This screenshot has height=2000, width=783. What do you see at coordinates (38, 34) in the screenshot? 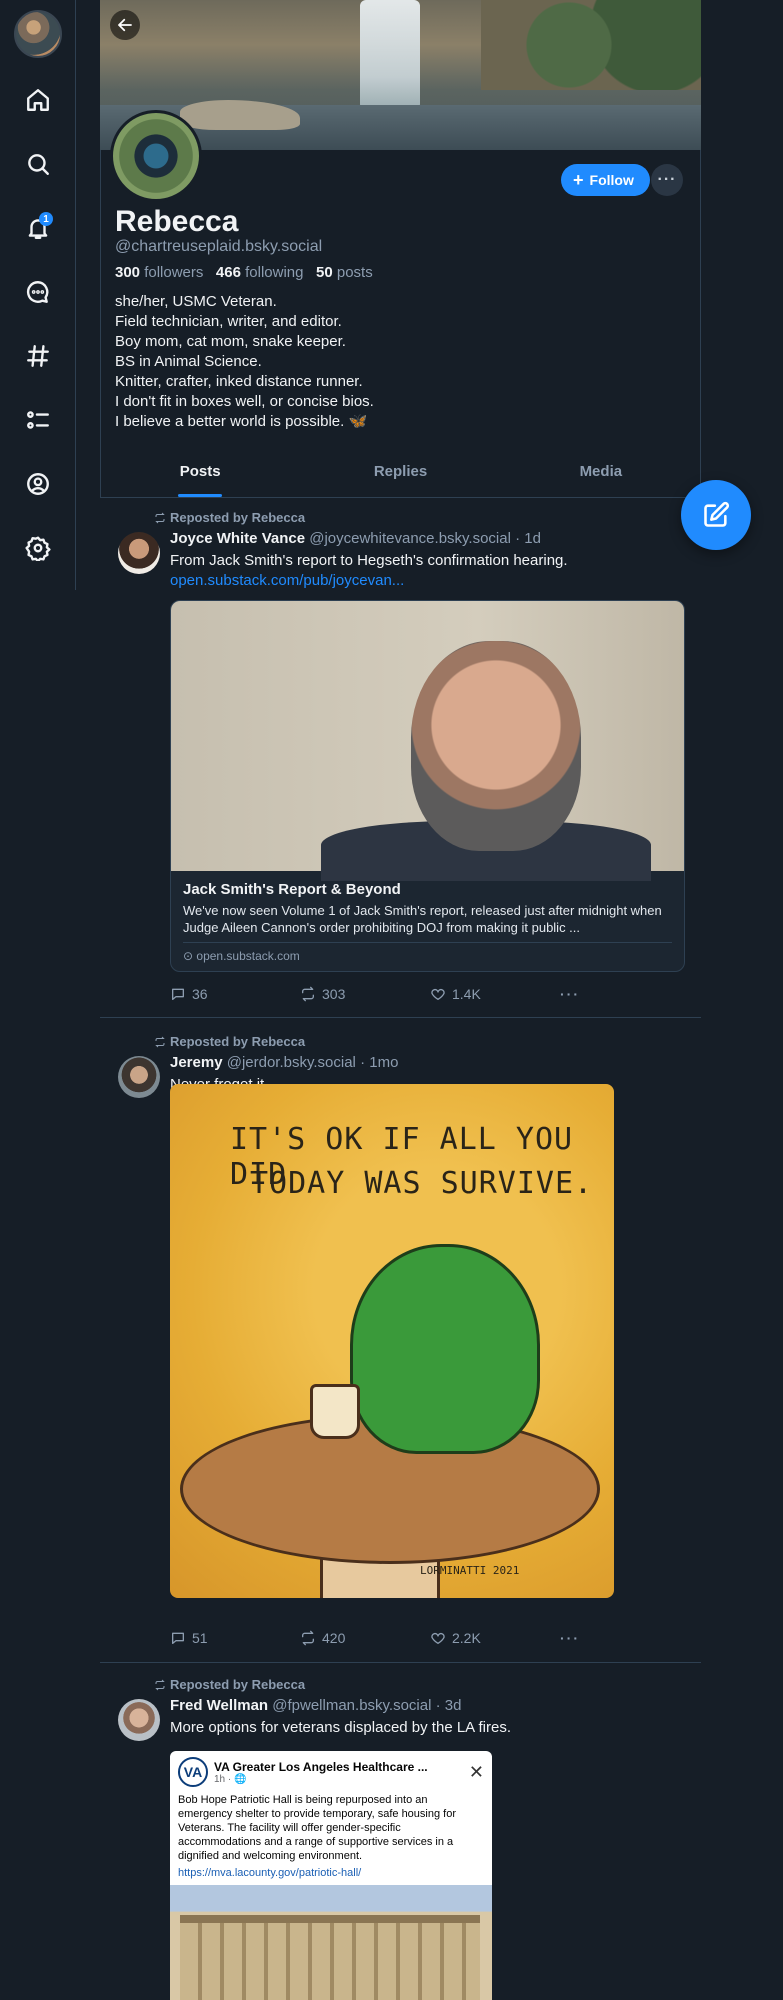
I see `current-user-avatar` at bounding box center [38, 34].